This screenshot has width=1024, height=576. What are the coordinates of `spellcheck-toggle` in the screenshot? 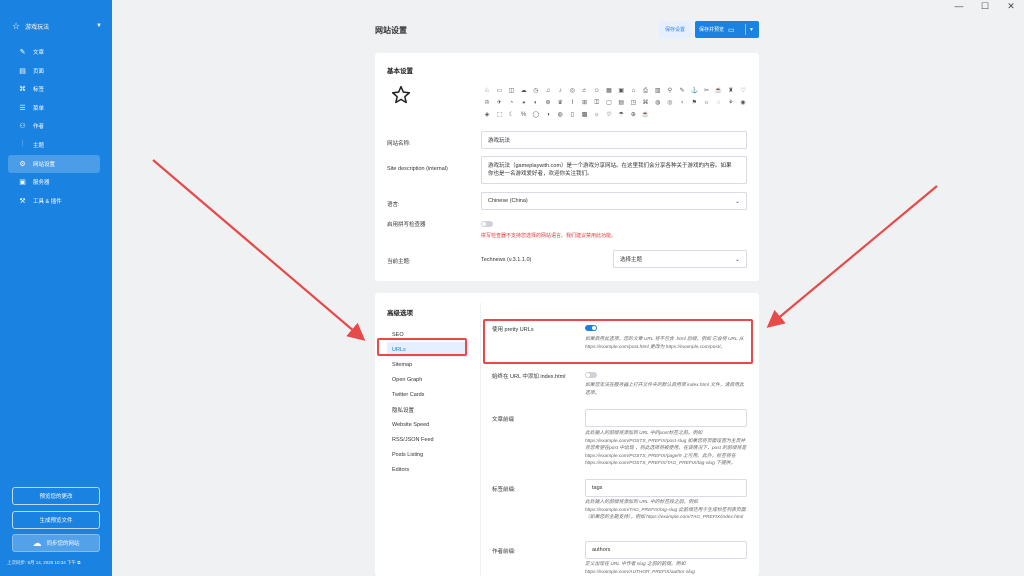 It's located at (487, 224).